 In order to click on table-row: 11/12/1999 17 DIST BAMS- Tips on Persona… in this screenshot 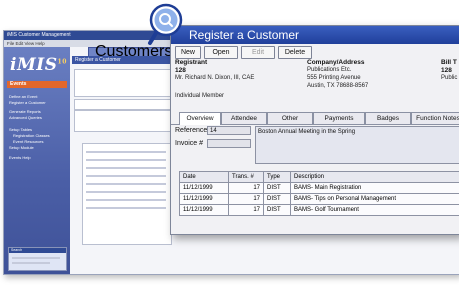, I will do `click(319, 199)`.